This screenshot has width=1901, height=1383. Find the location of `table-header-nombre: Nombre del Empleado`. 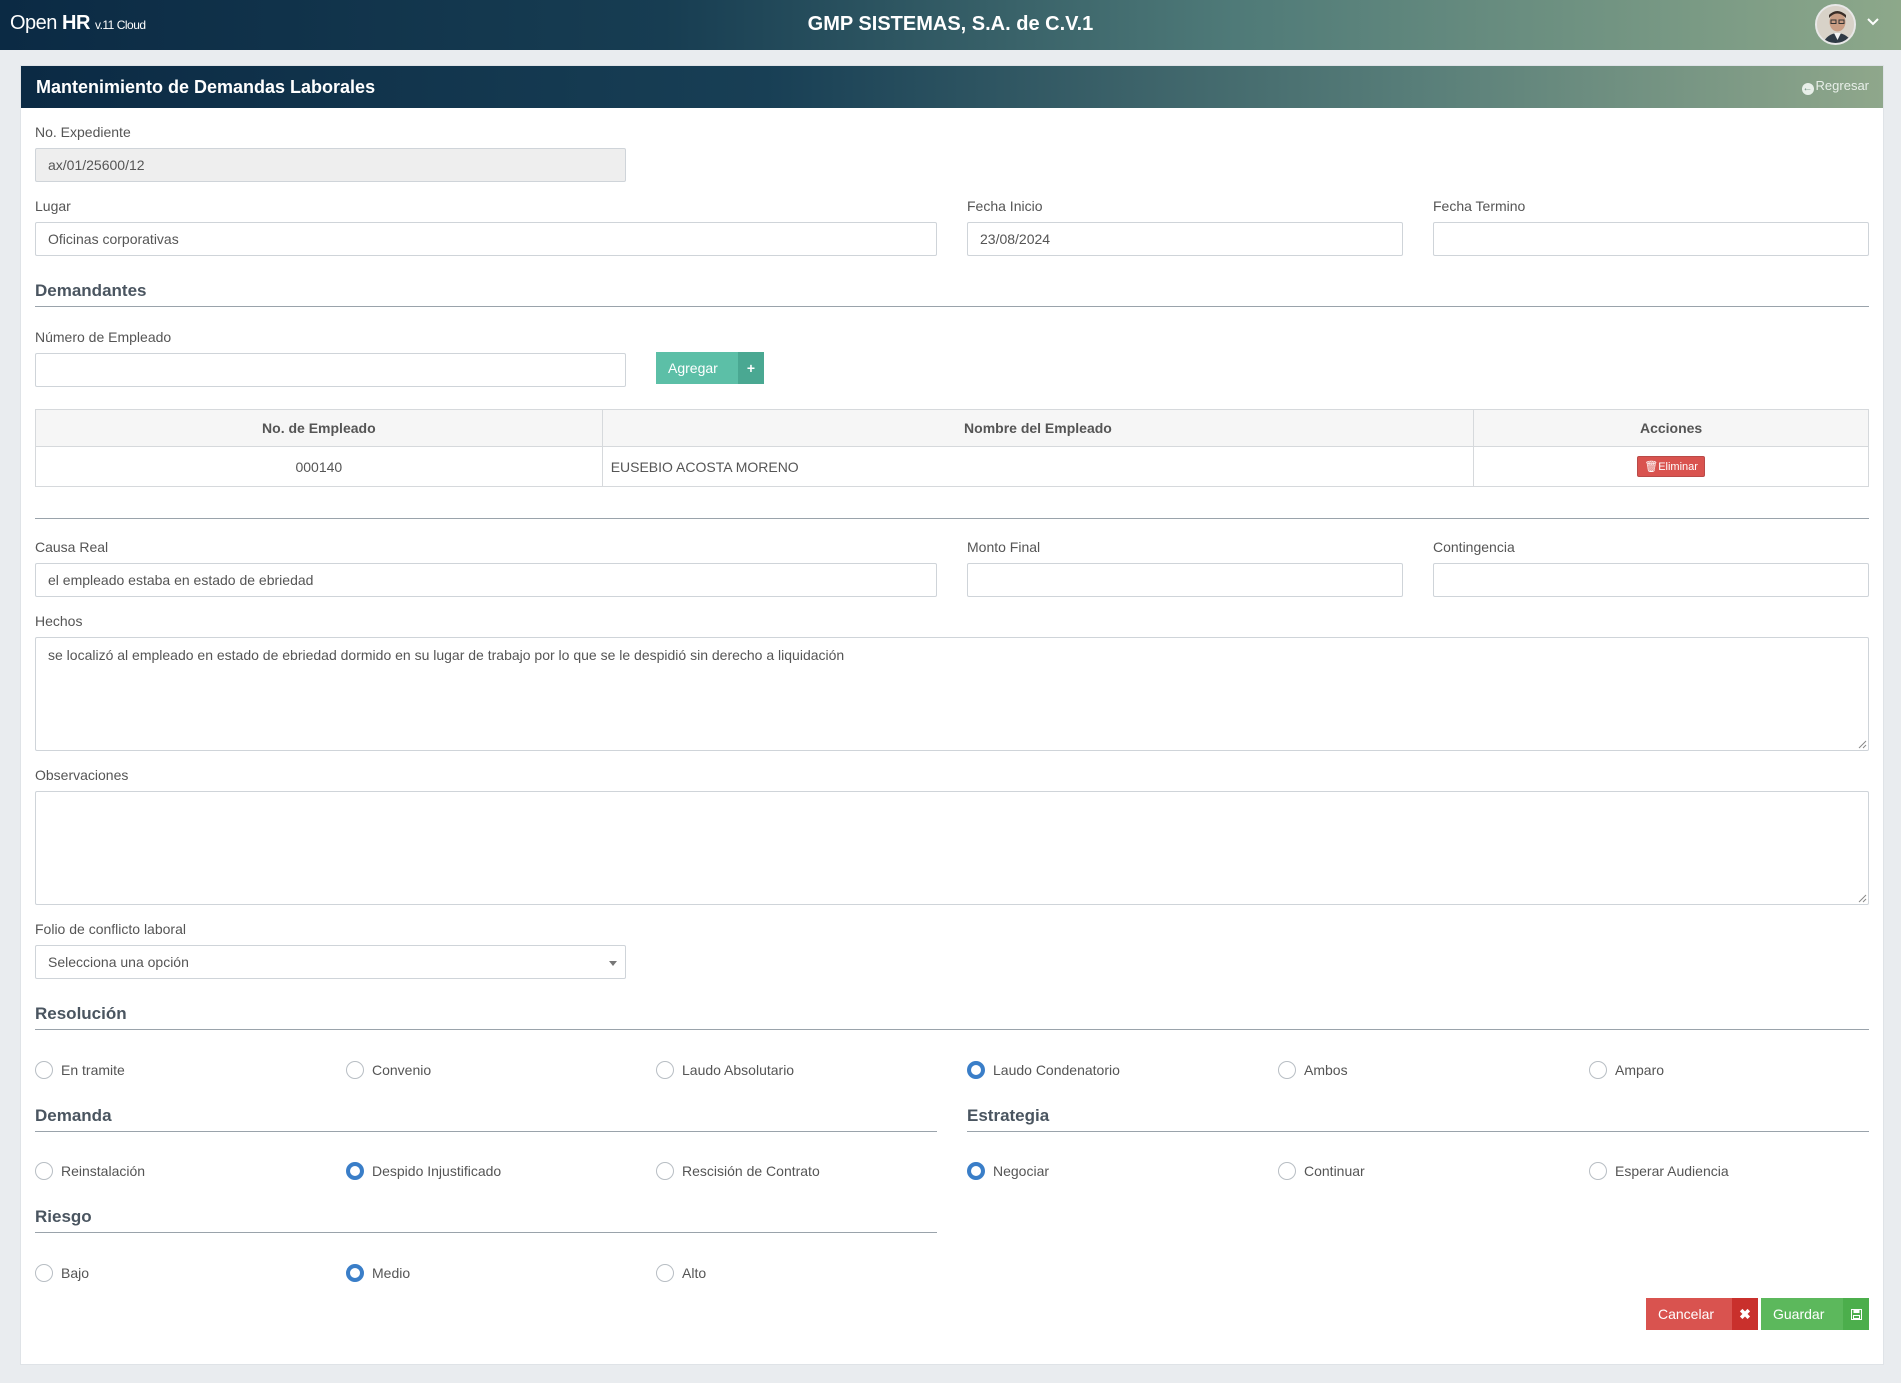

table-header-nombre: Nombre del Empleado is located at coordinates (1038, 428).